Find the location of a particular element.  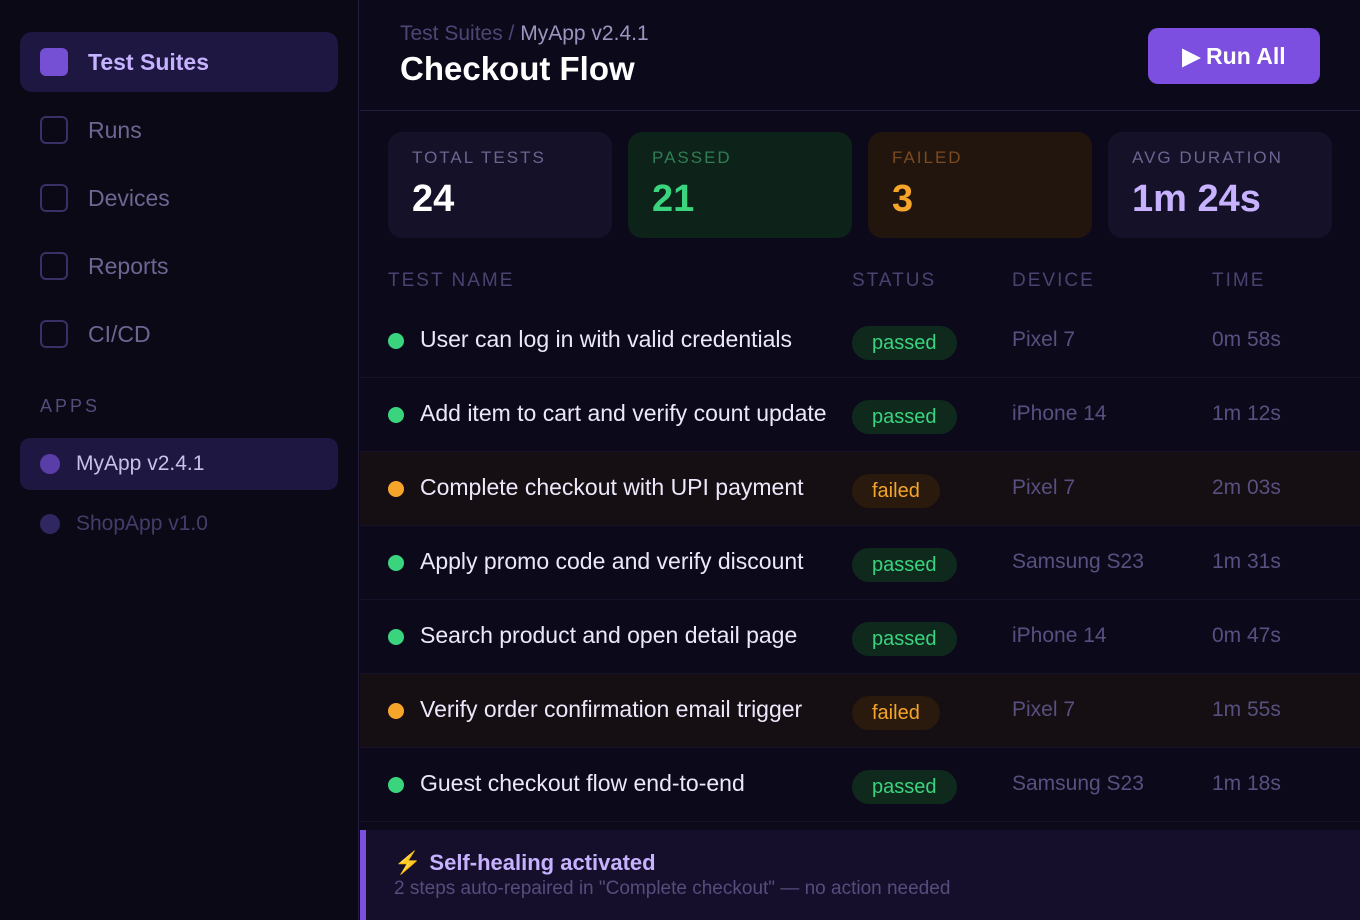

test-name: Apply promo code and verify discount is located at coordinates (612, 561).